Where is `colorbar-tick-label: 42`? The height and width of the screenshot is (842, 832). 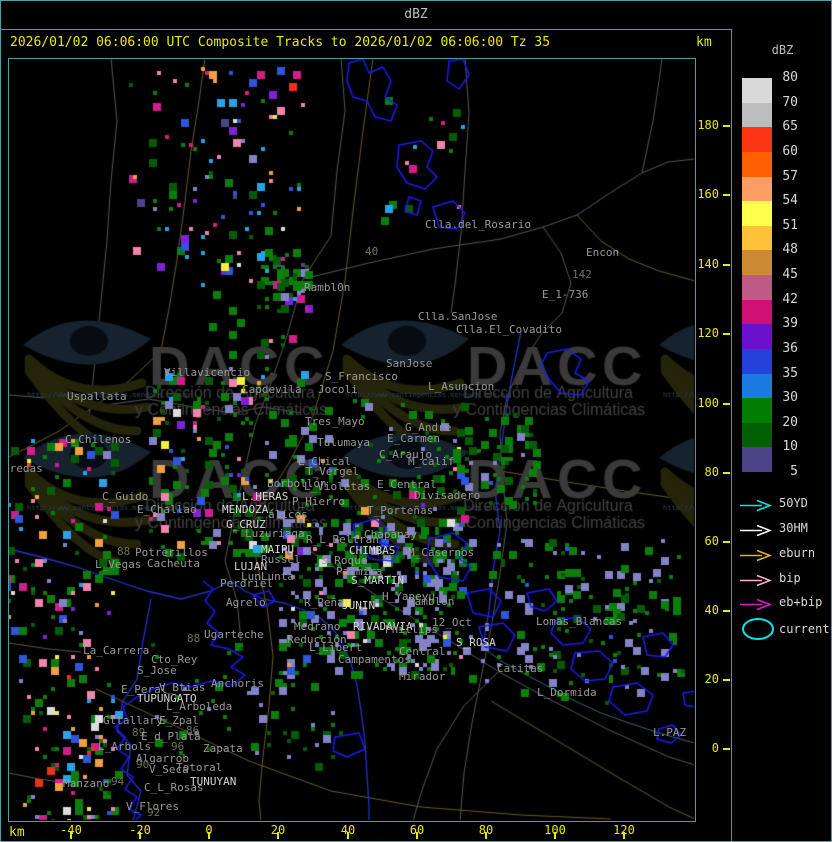 colorbar-tick-label: 42 is located at coordinates (790, 299).